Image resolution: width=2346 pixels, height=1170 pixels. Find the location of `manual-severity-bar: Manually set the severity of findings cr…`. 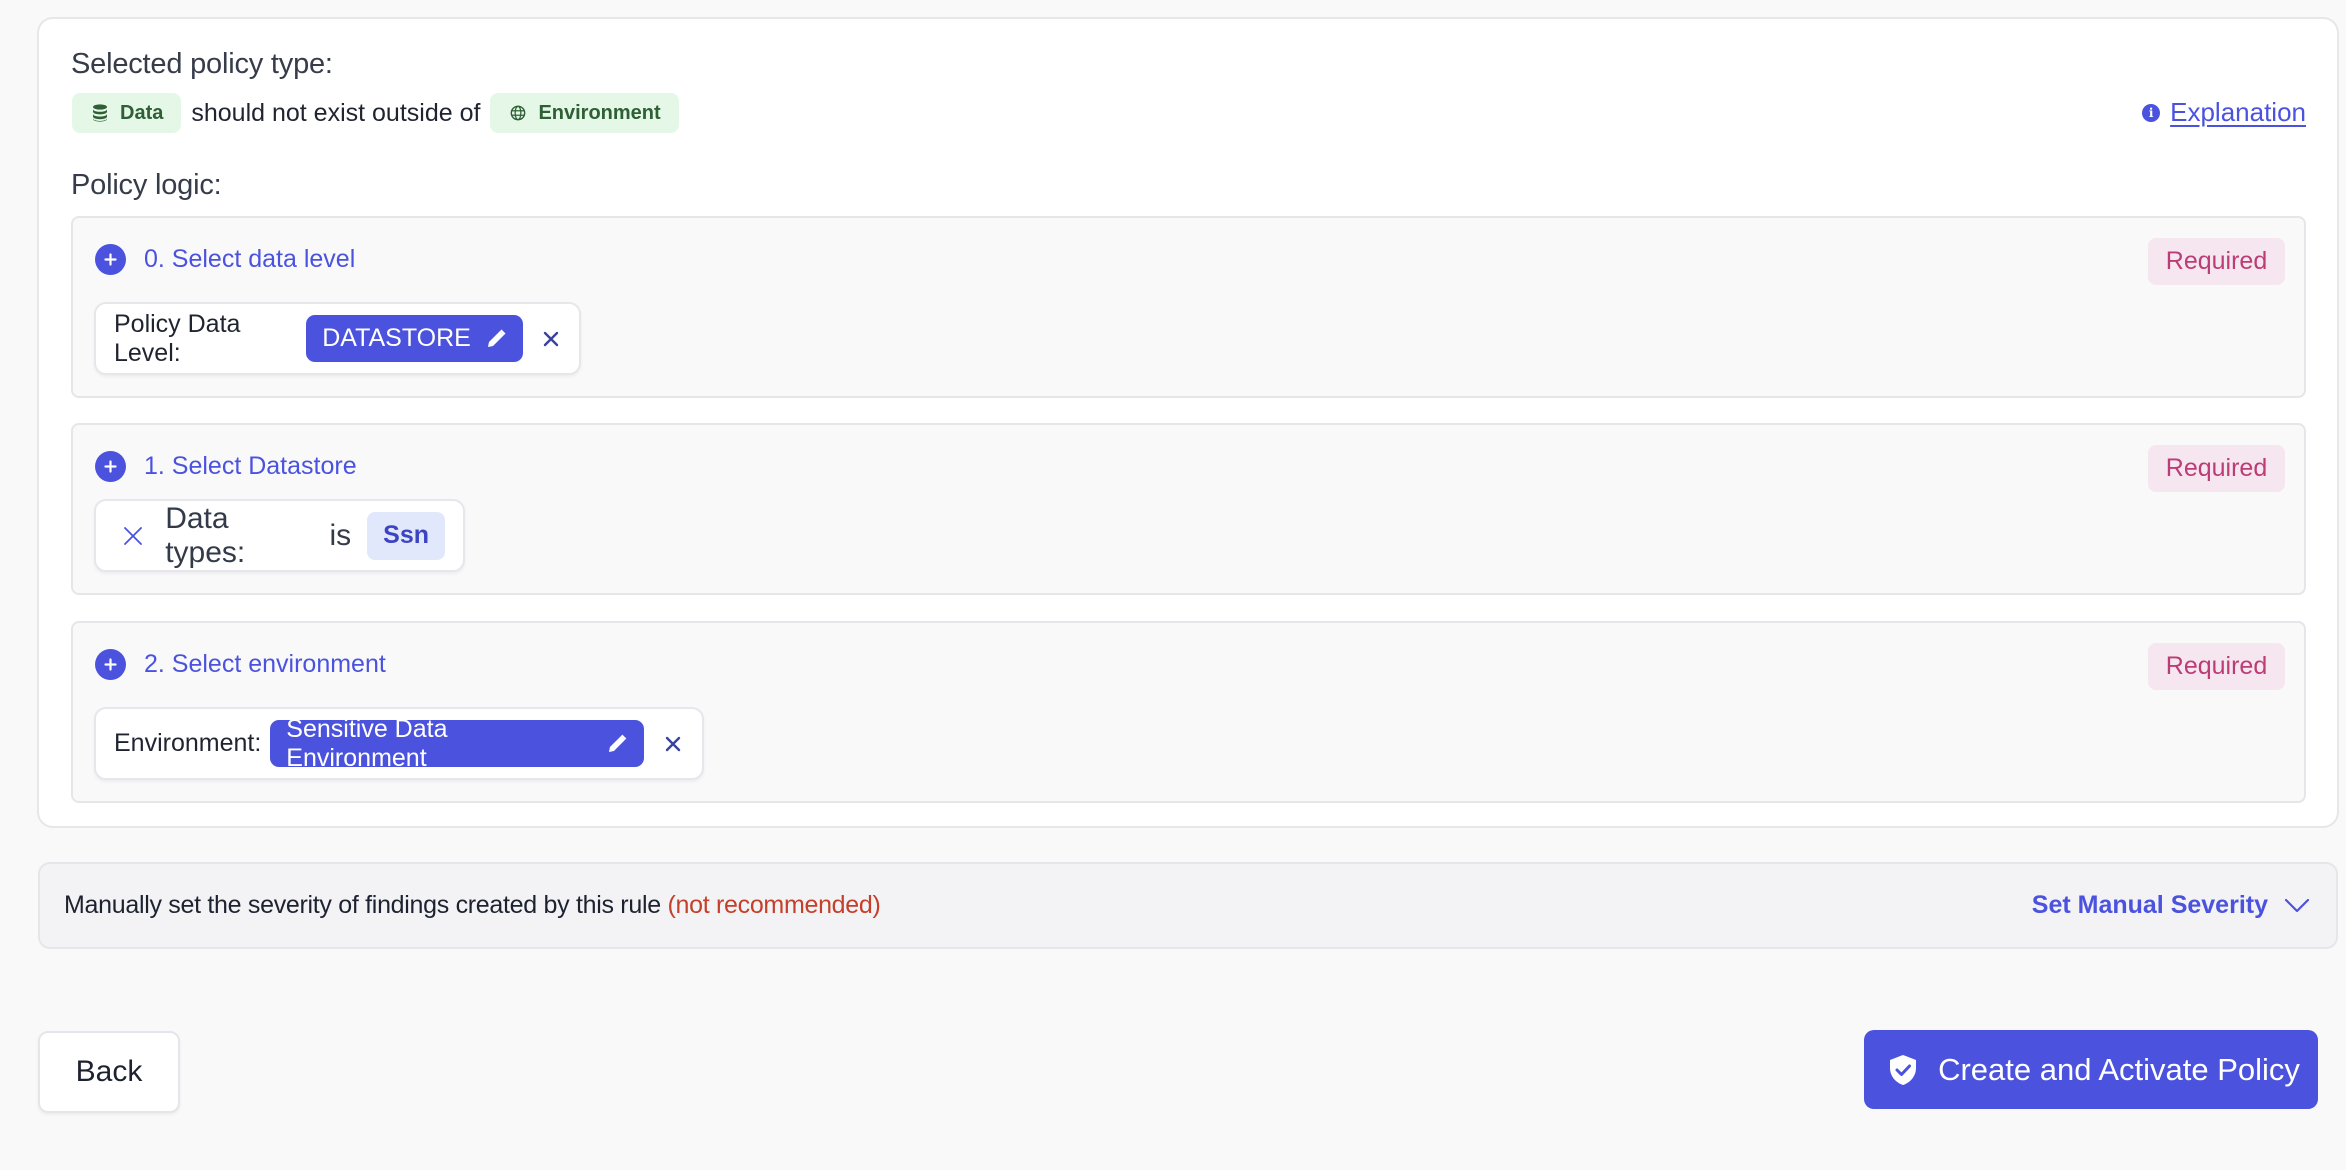

manual-severity-bar: Manually set the severity of findings cr… is located at coordinates (1188, 905).